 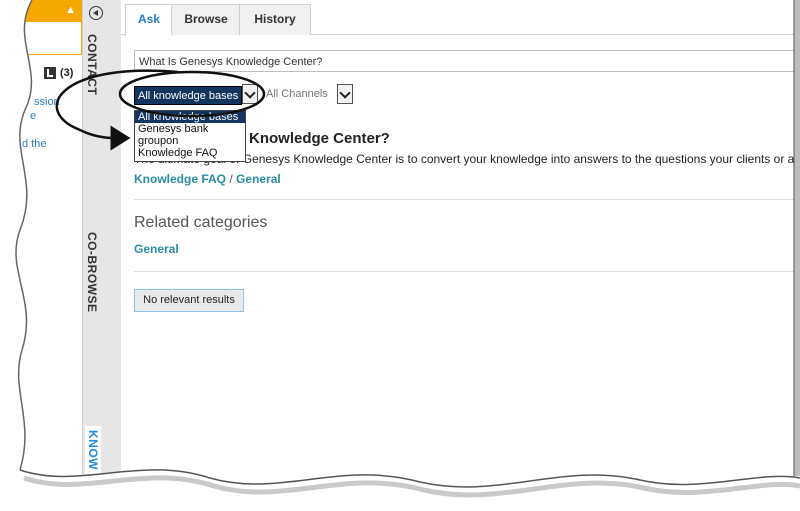 What do you see at coordinates (92, 272) in the screenshot?
I see `side-tab-cobrowse: CO-BROWSE` at bounding box center [92, 272].